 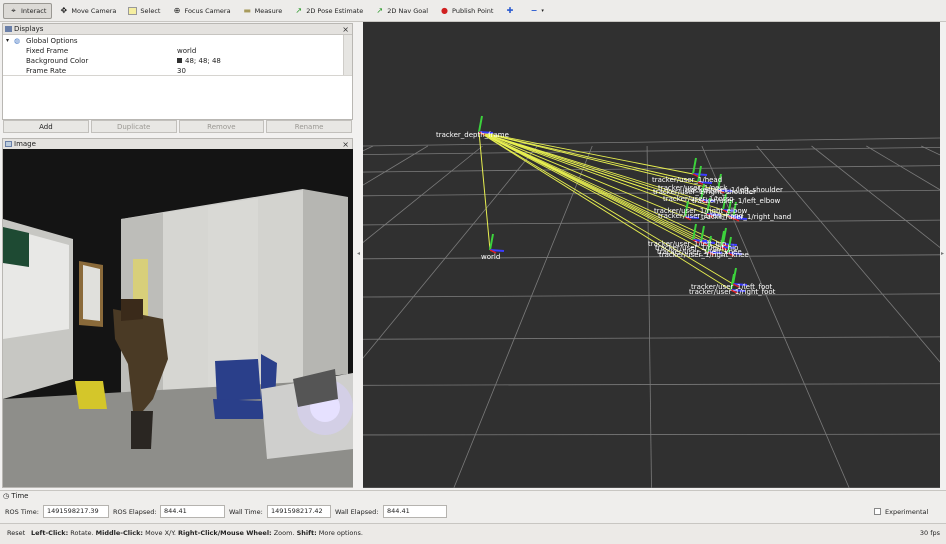 I want to click on select-icon, so click(x=133, y=10).